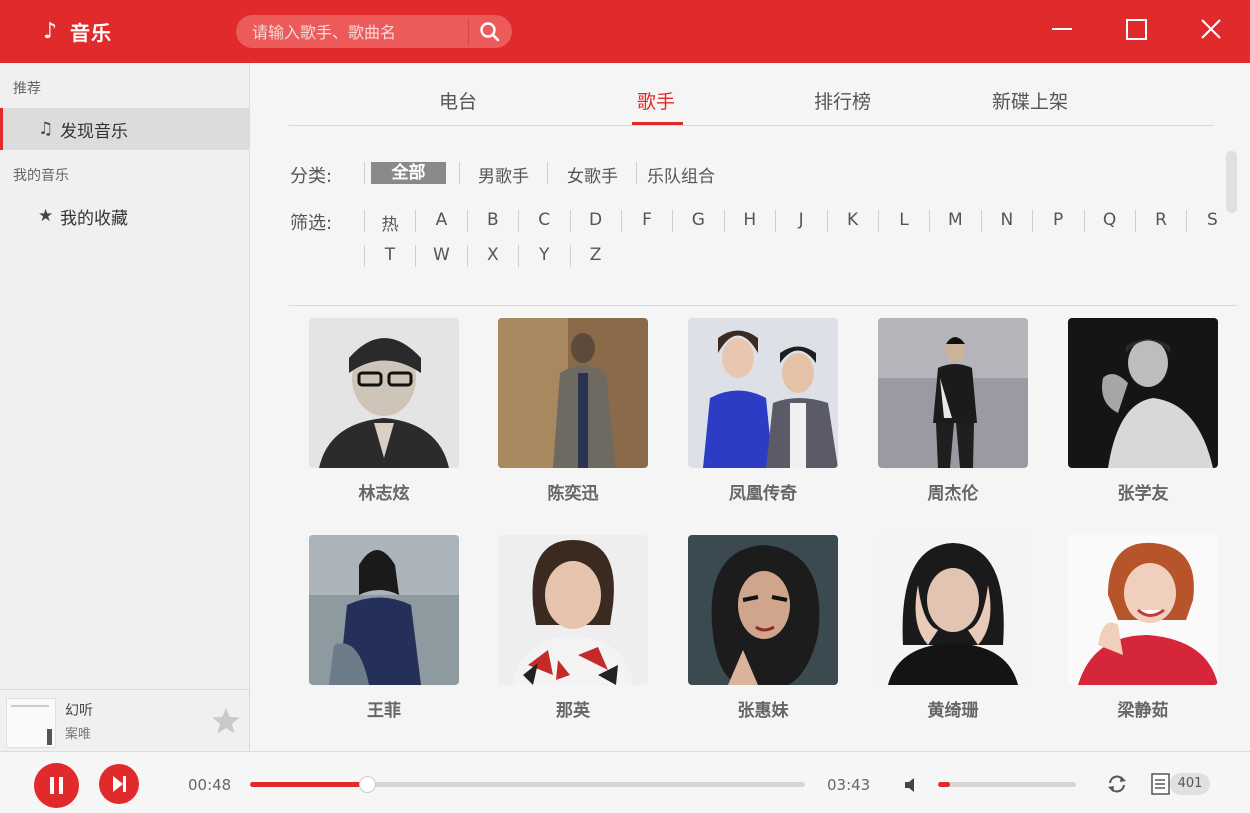 Image resolution: width=1250 pixels, height=813 pixels. I want to click on sidebar-item-discover-music: ♫ 发现音乐, so click(124, 129).